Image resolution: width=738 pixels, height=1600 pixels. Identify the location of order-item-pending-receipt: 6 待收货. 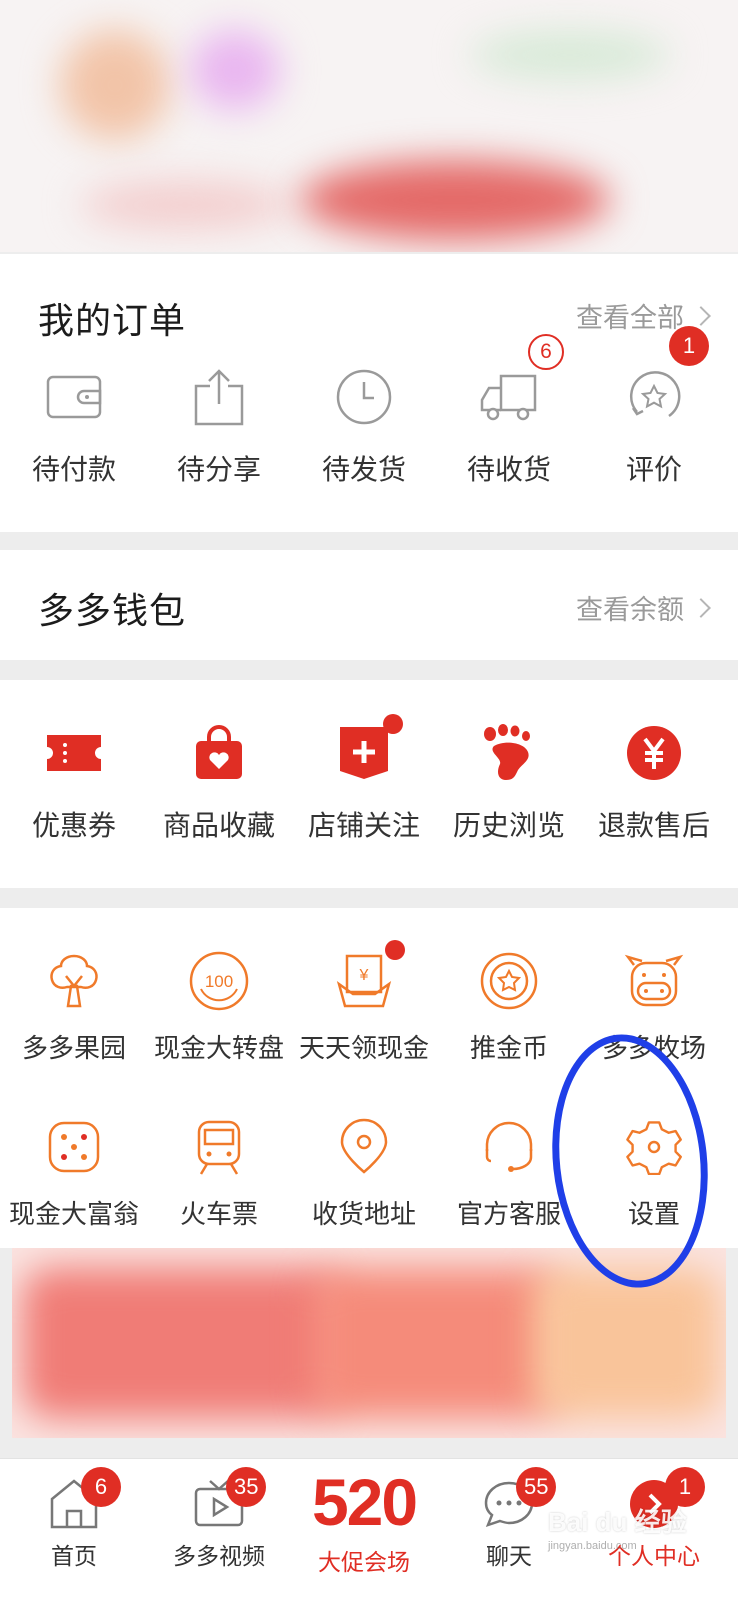
(509, 411).